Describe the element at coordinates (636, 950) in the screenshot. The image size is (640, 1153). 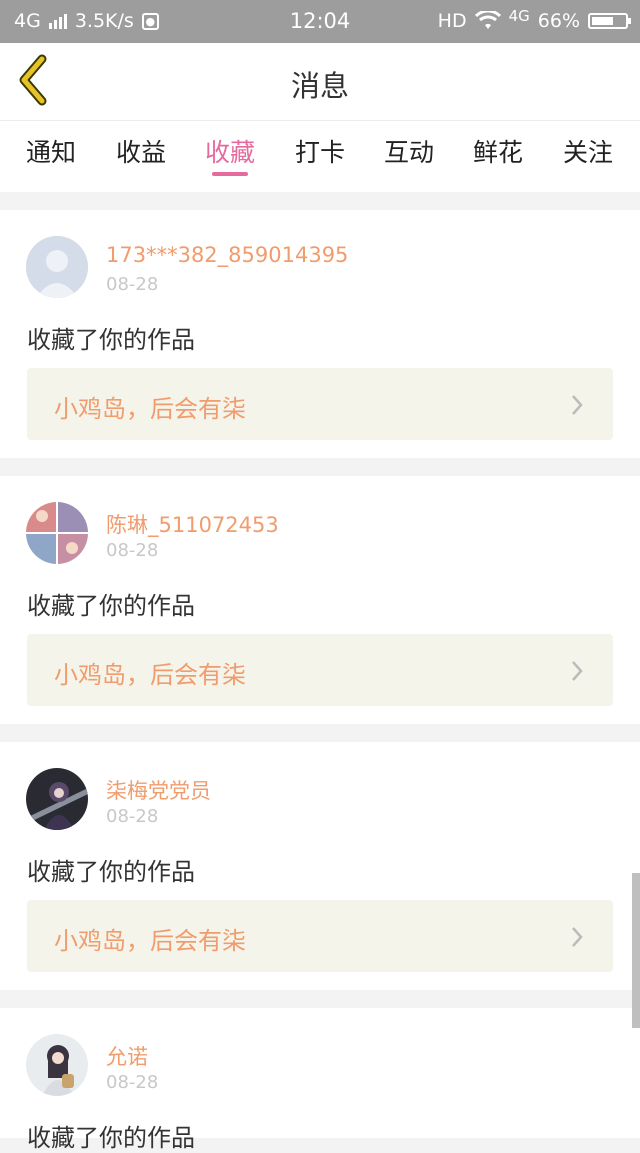
I see `scrollbar` at that location.